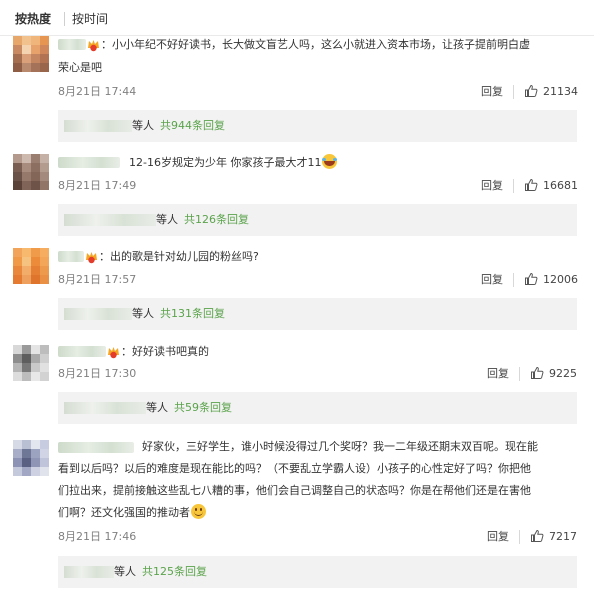  What do you see at coordinates (233, 163) in the screenshot?
I see `comment-text: 12-16岁规定为少年 你家孩子最大才11` at bounding box center [233, 163].